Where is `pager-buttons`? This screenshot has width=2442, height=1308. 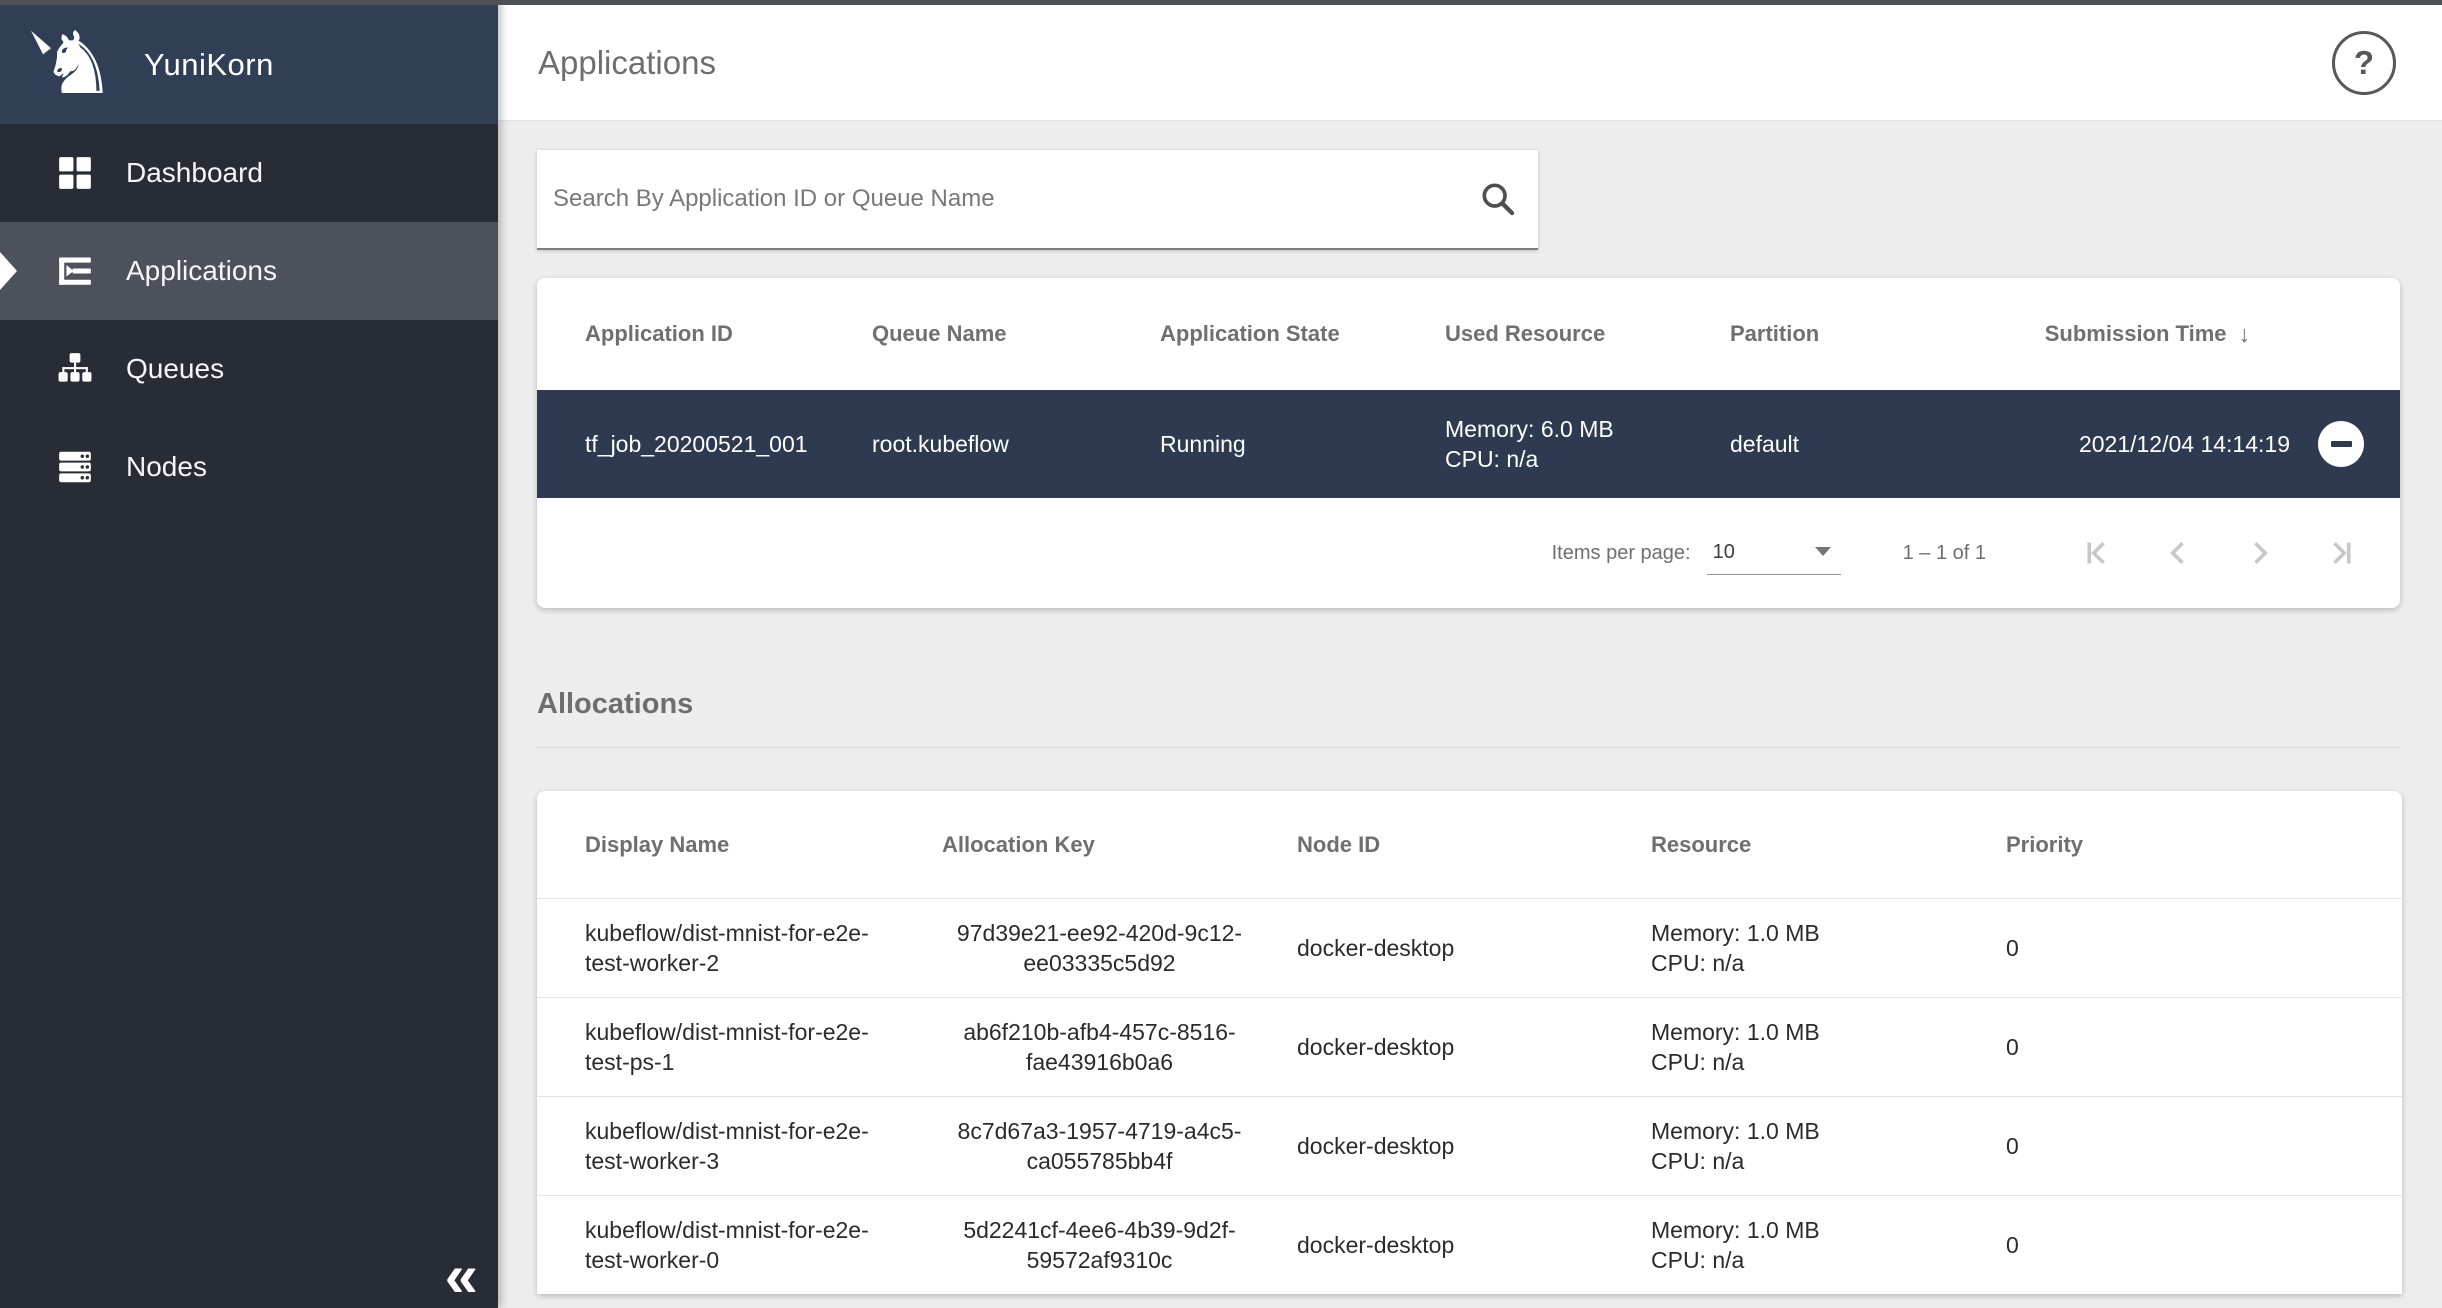 pager-buttons is located at coordinates (2219, 553).